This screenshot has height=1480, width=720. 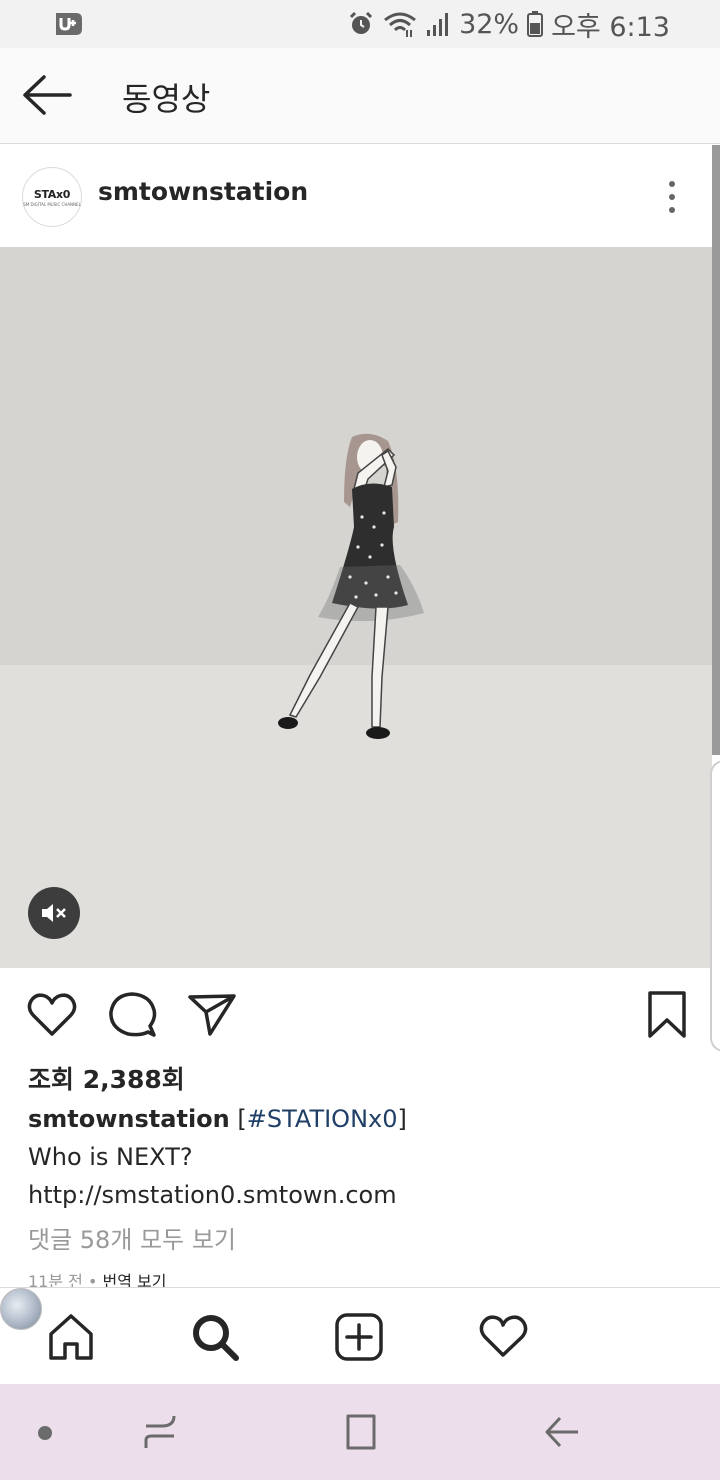 What do you see at coordinates (356, 1013) in the screenshot?
I see `post-actions` at bounding box center [356, 1013].